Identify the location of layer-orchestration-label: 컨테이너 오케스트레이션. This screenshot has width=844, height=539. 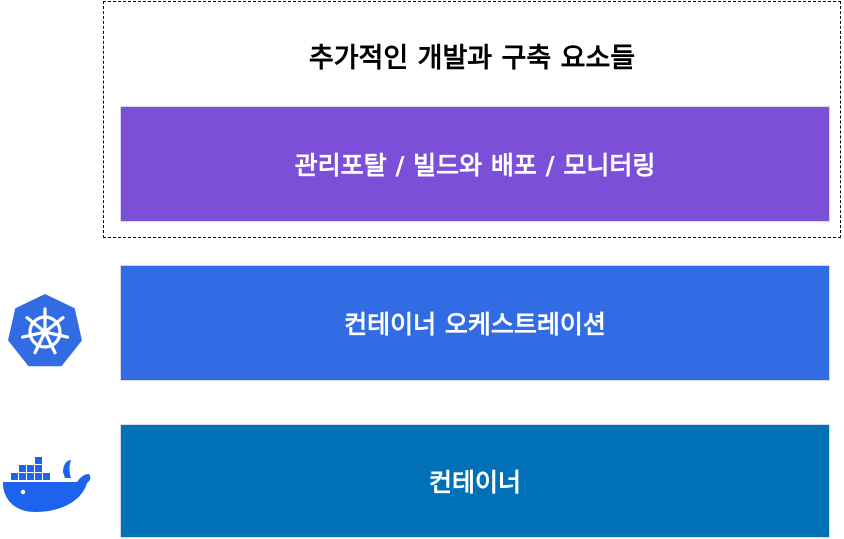
(475, 324).